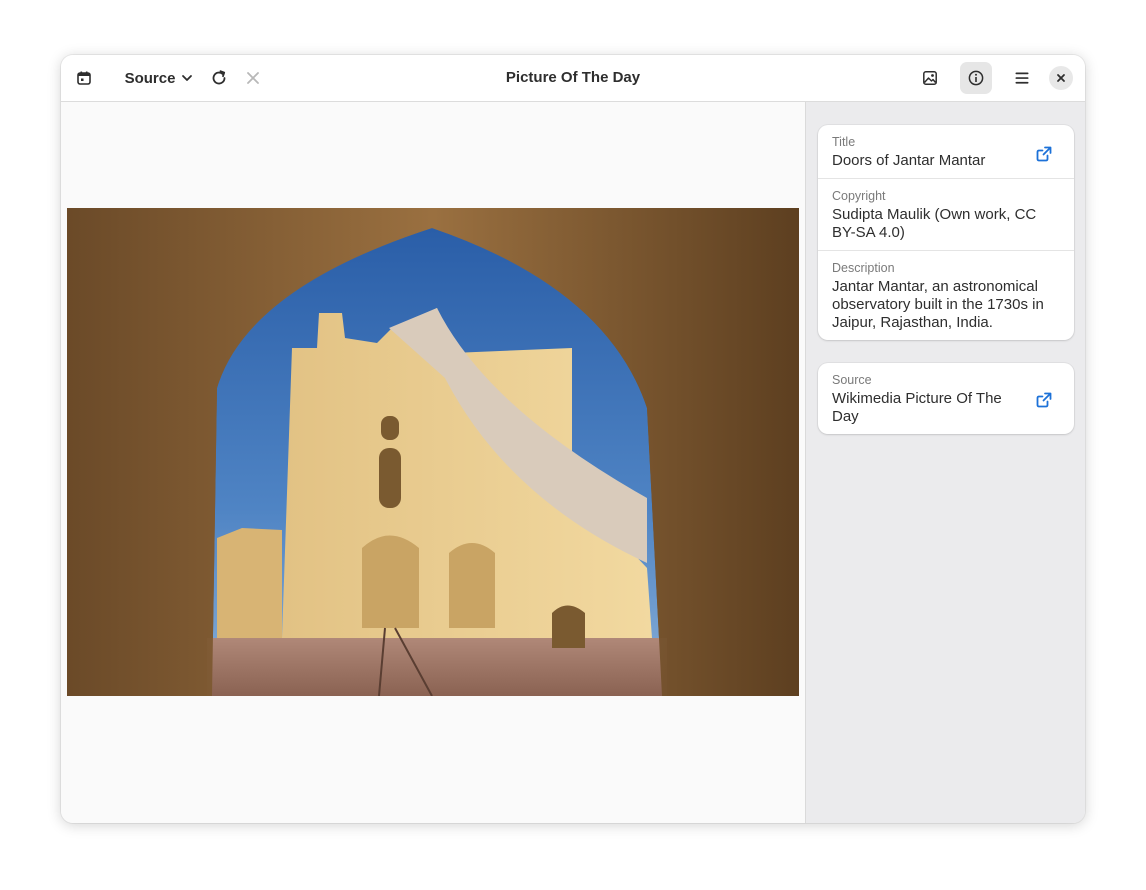 The height and width of the screenshot is (890, 1146). I want to click on copyright-caption: Copyright, so click(859, 196).